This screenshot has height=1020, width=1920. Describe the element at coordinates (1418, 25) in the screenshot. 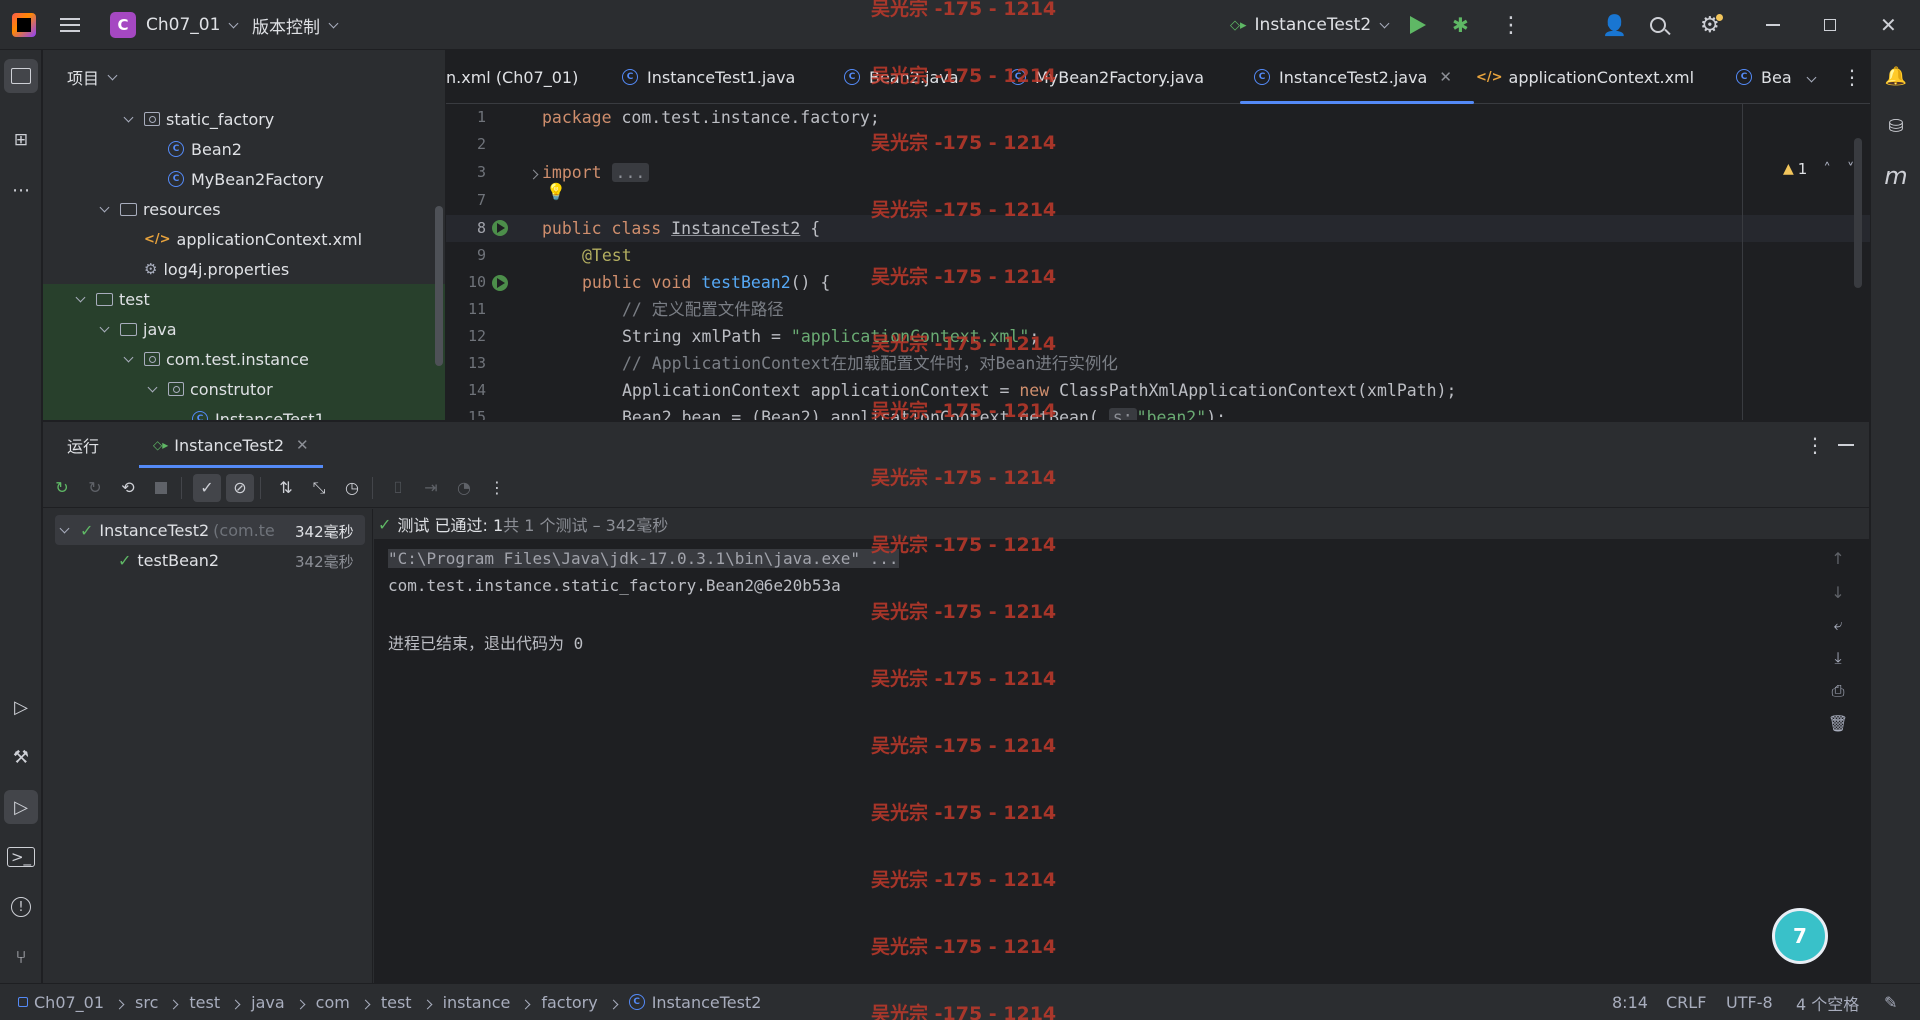

I see `run-button` at that location.